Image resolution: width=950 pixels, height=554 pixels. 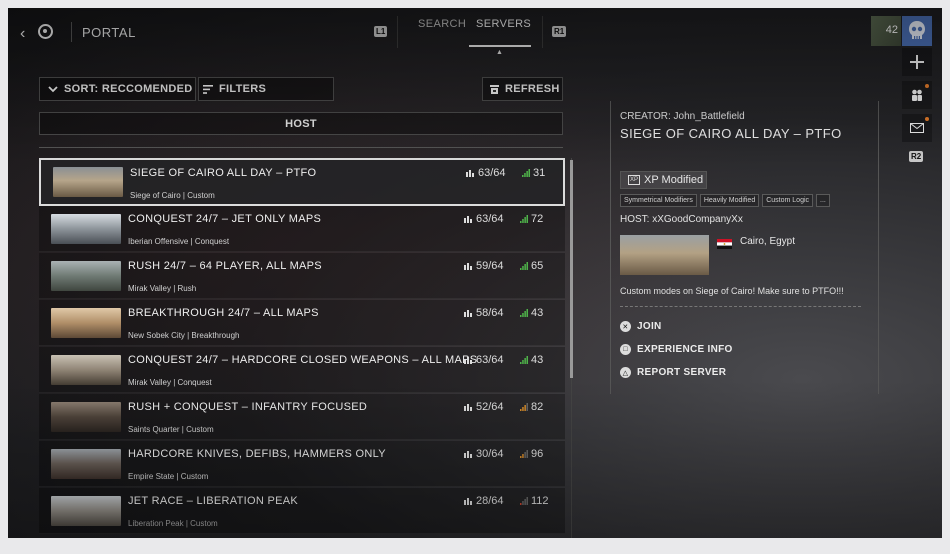 What do you see at coordinates (223, 313) in the screenshot?
I see `server-name: BREAKTHROUGH 24/7 – ALL MAPS` at bounding box center [223, 313].